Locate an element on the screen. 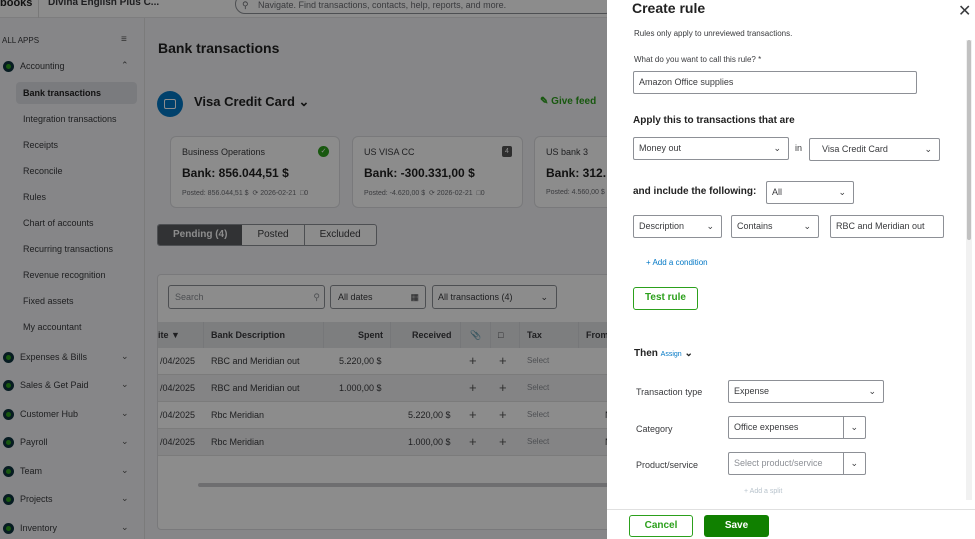 Image resolution: width=975 pixels, height=539 pixels. product-service-select: Select product/service ⌄ is located at coordinates (797, 463).